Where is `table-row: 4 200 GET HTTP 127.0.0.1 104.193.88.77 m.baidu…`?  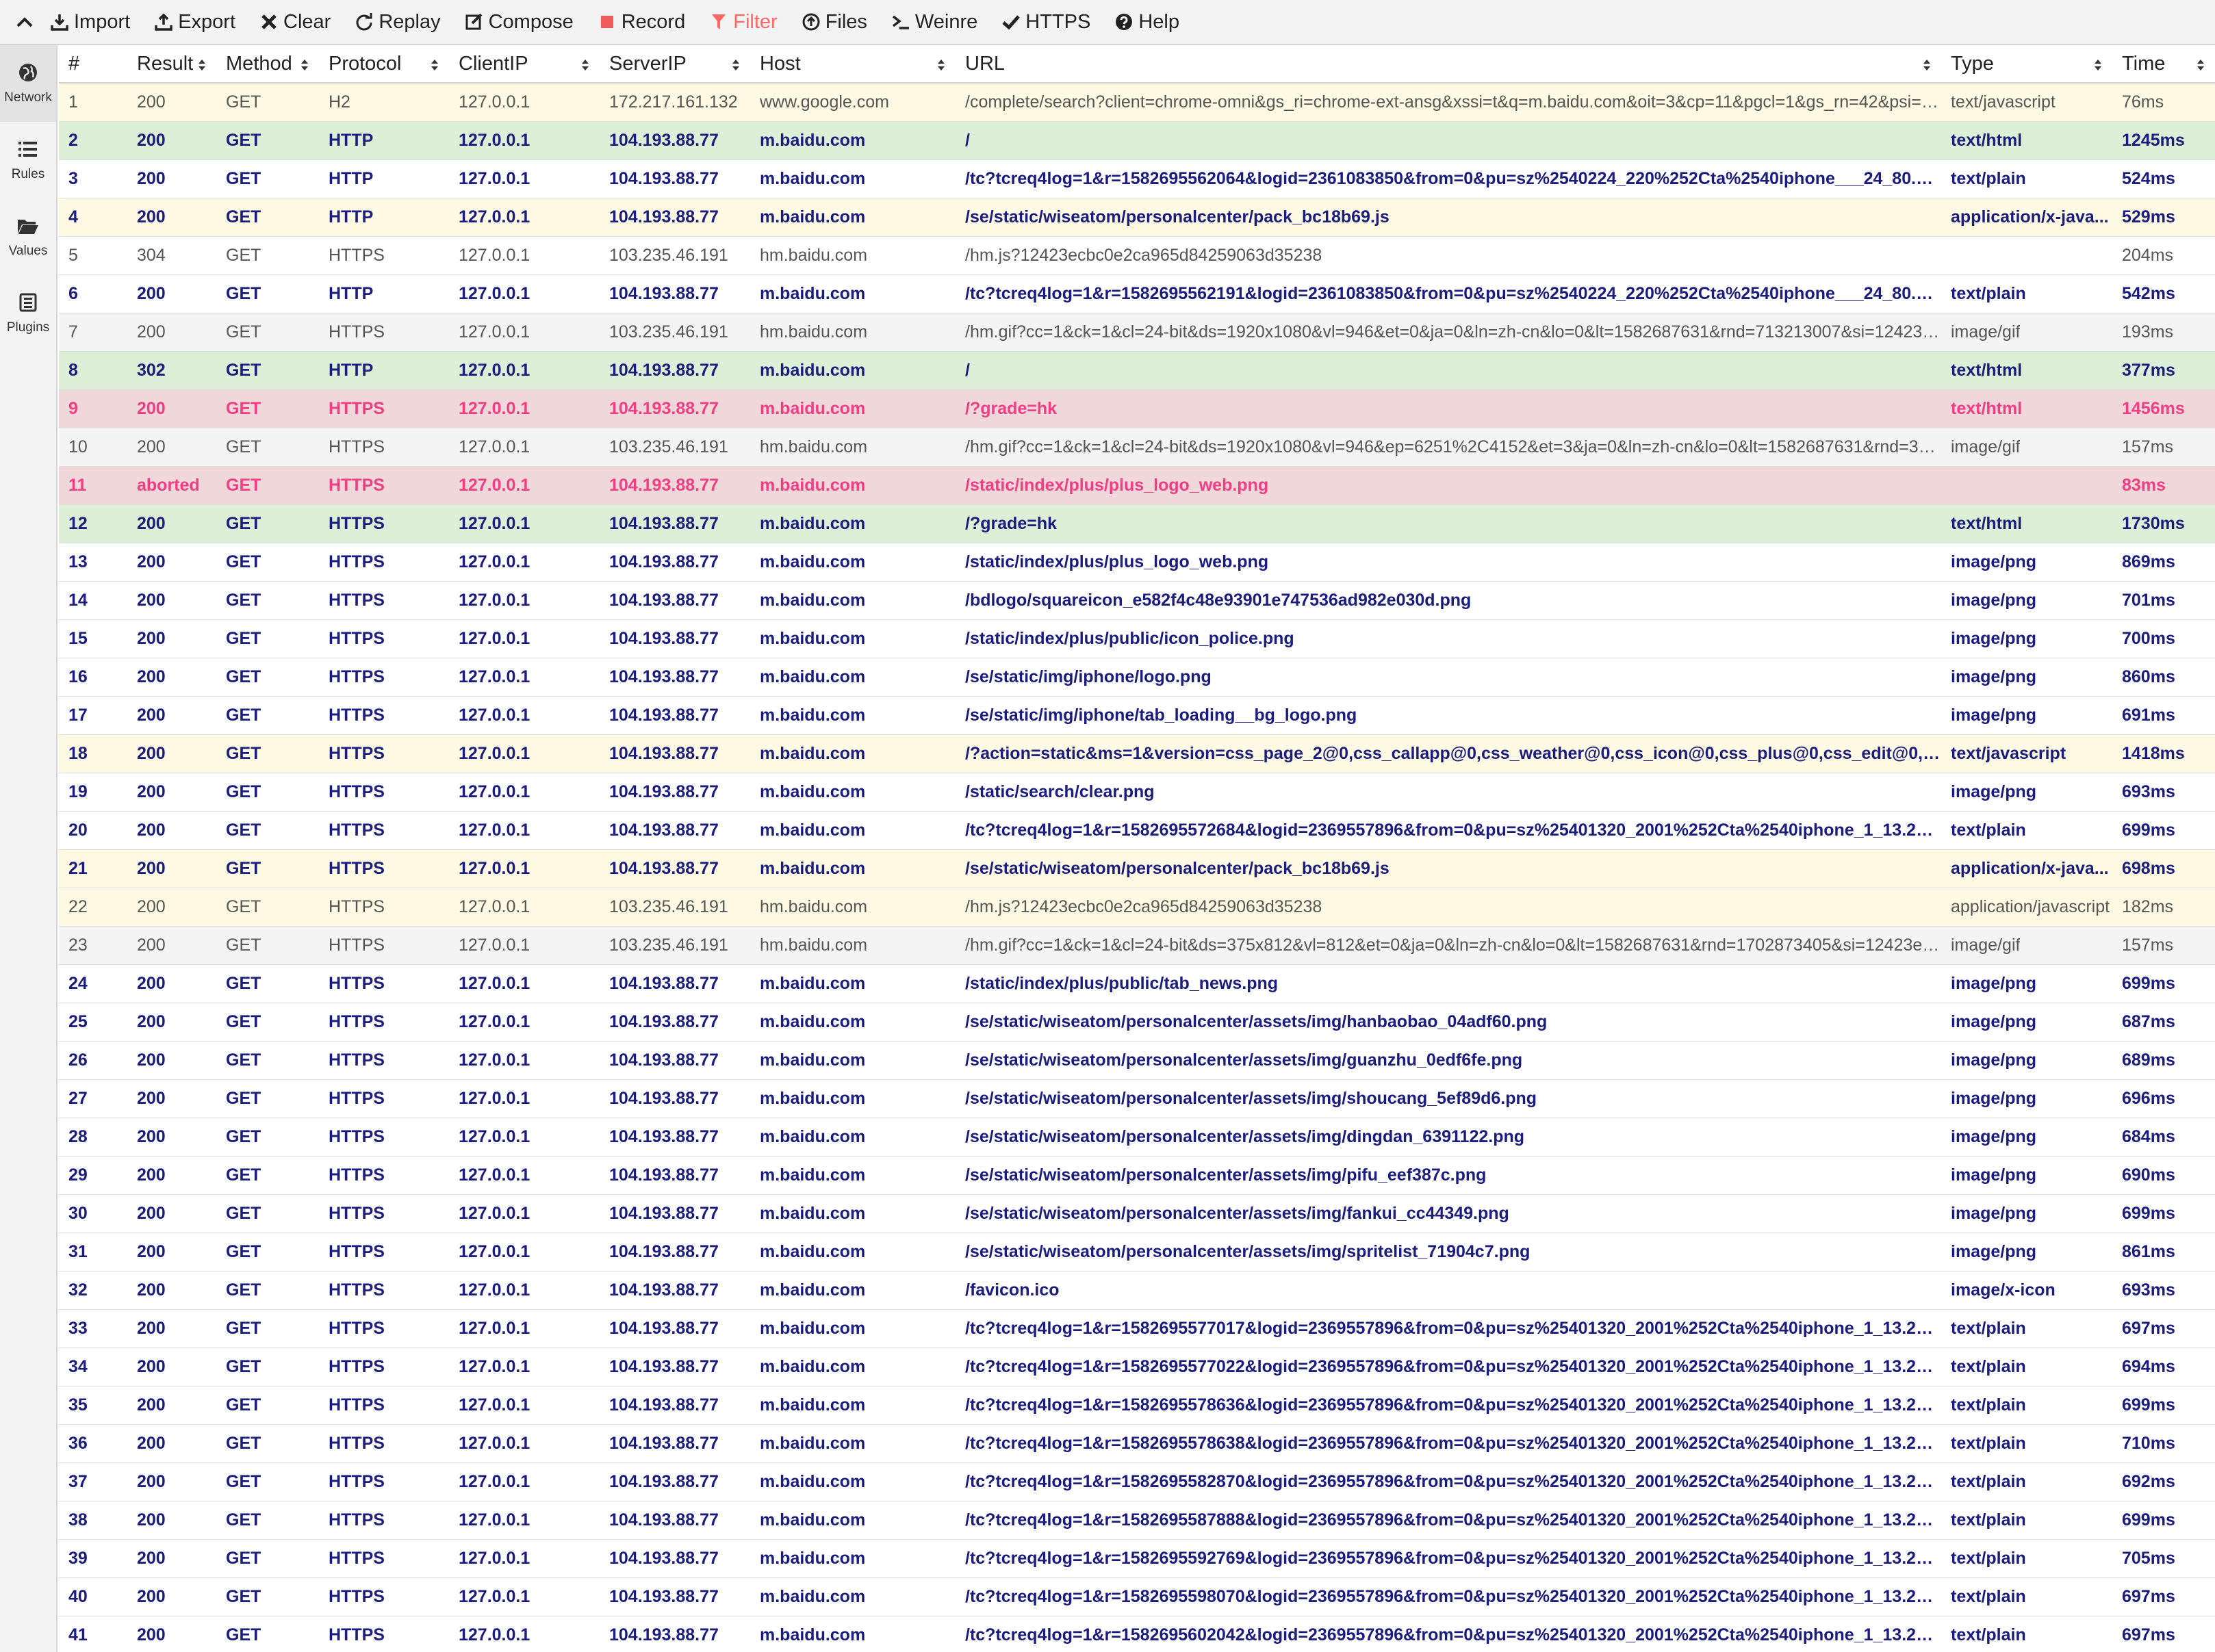
table-row: 4 200 GET HTTP 127.0.0.1 104.193.88.77 m.baidu… is located at coordinates (1137, 218).